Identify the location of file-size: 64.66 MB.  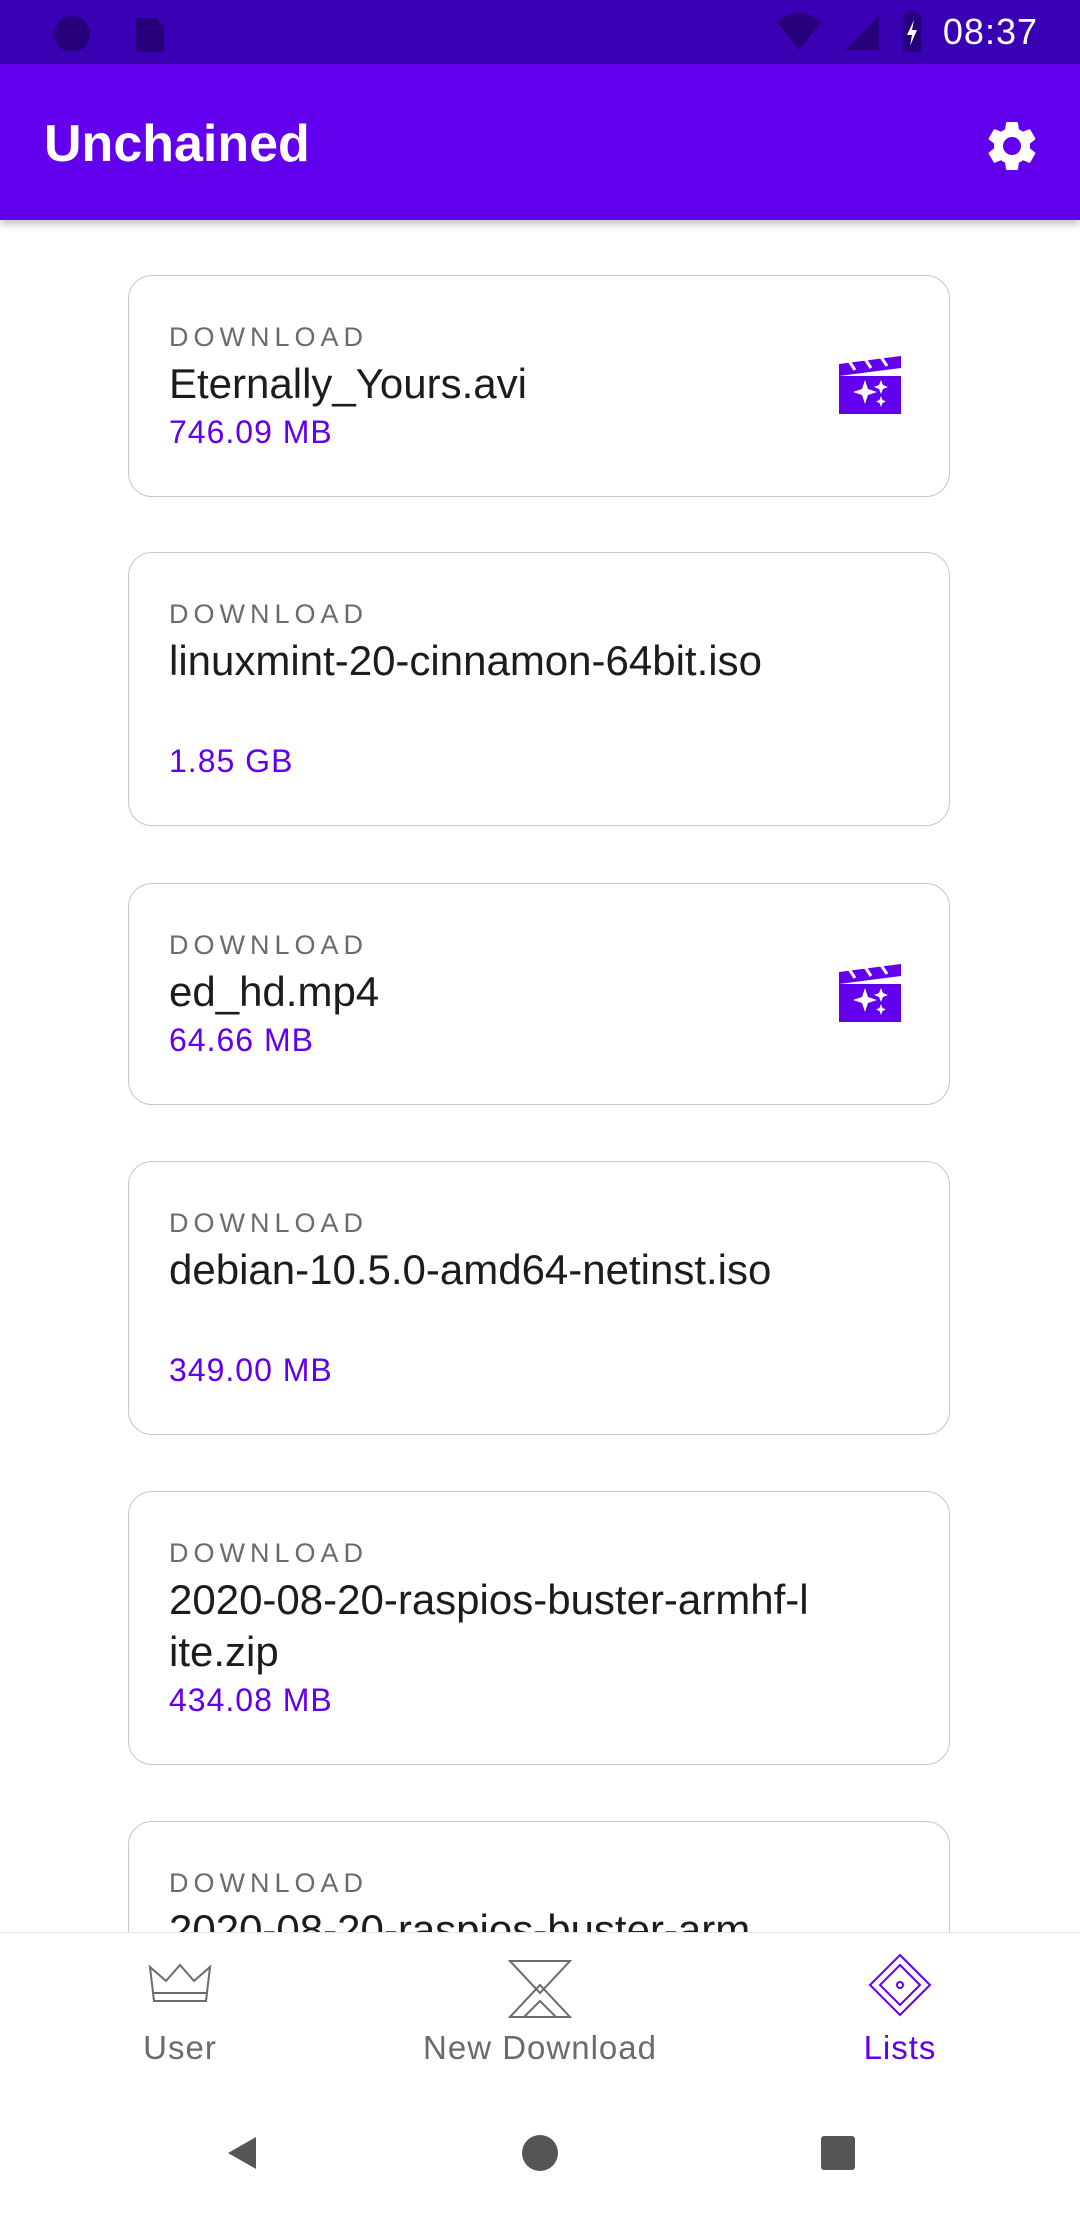
(241, 1040).